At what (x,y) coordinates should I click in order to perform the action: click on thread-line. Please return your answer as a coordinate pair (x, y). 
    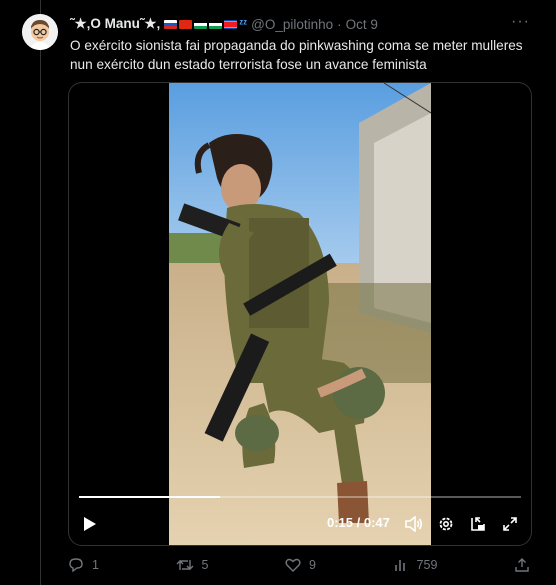
    Looking at the image, I should click on (40, 292).